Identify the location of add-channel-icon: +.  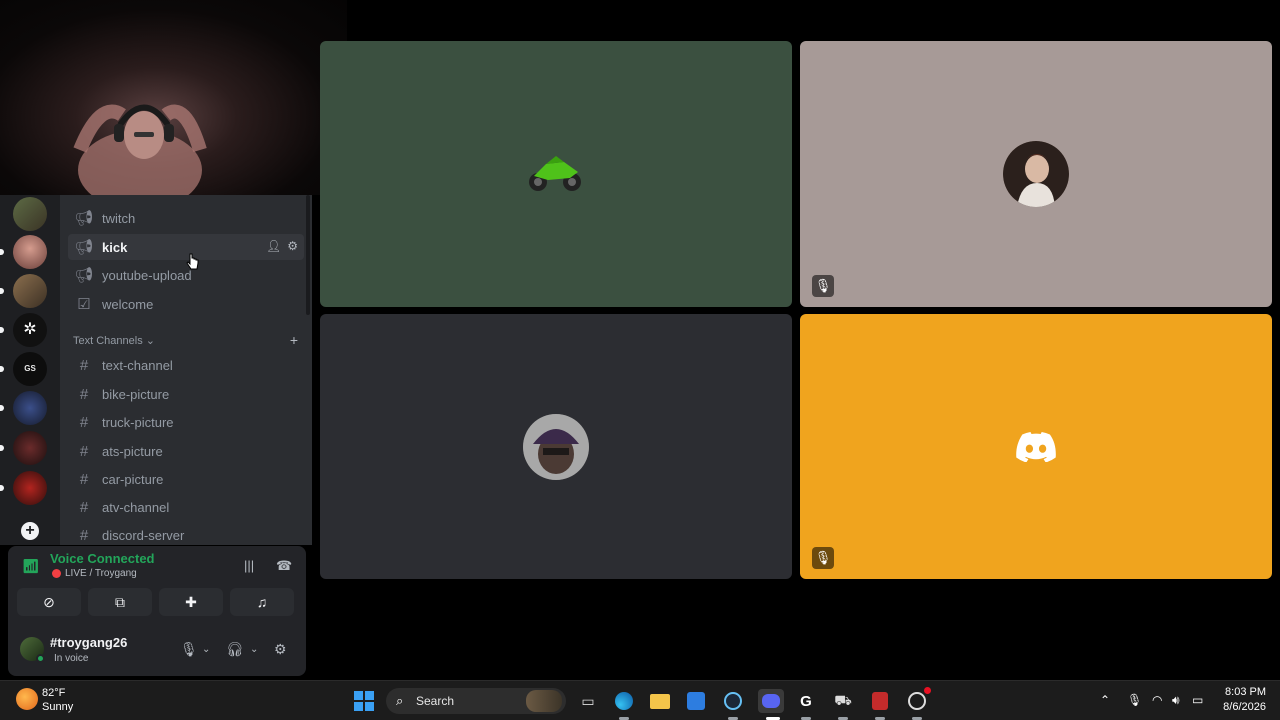
(294, 340).